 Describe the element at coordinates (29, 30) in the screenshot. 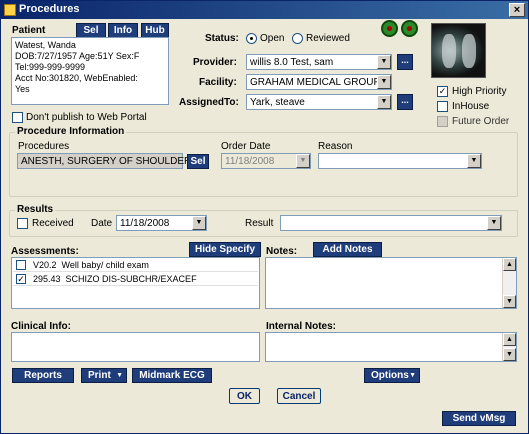

I see `patient-label: Patient` at that location.